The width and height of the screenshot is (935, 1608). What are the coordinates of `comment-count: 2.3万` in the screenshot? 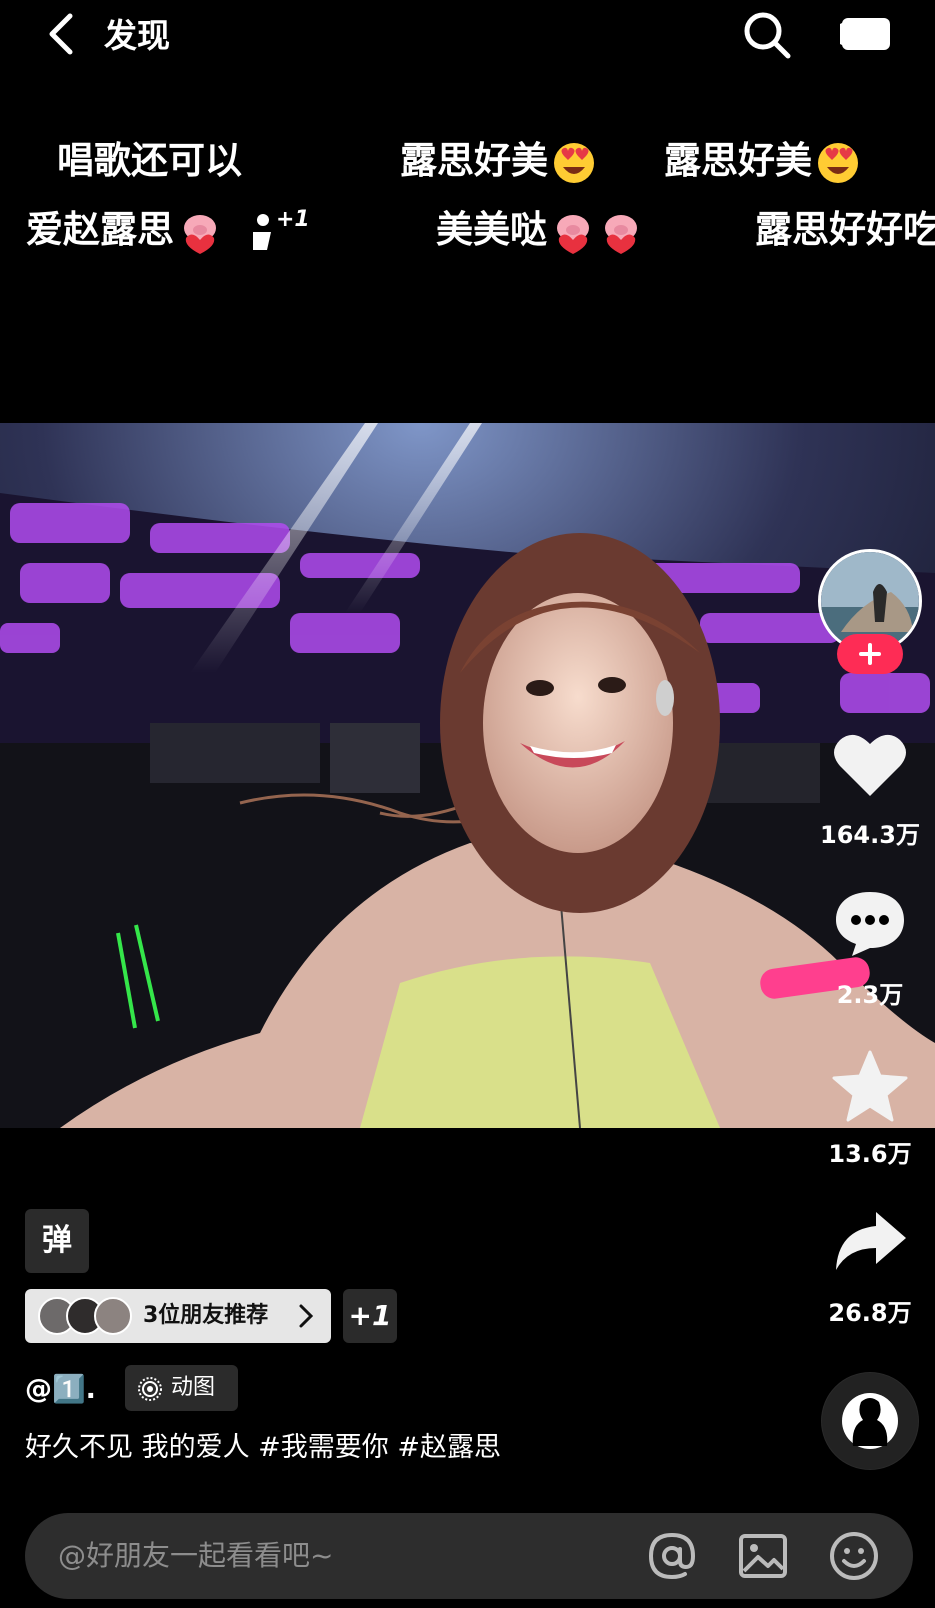 It's located at (870, 995).